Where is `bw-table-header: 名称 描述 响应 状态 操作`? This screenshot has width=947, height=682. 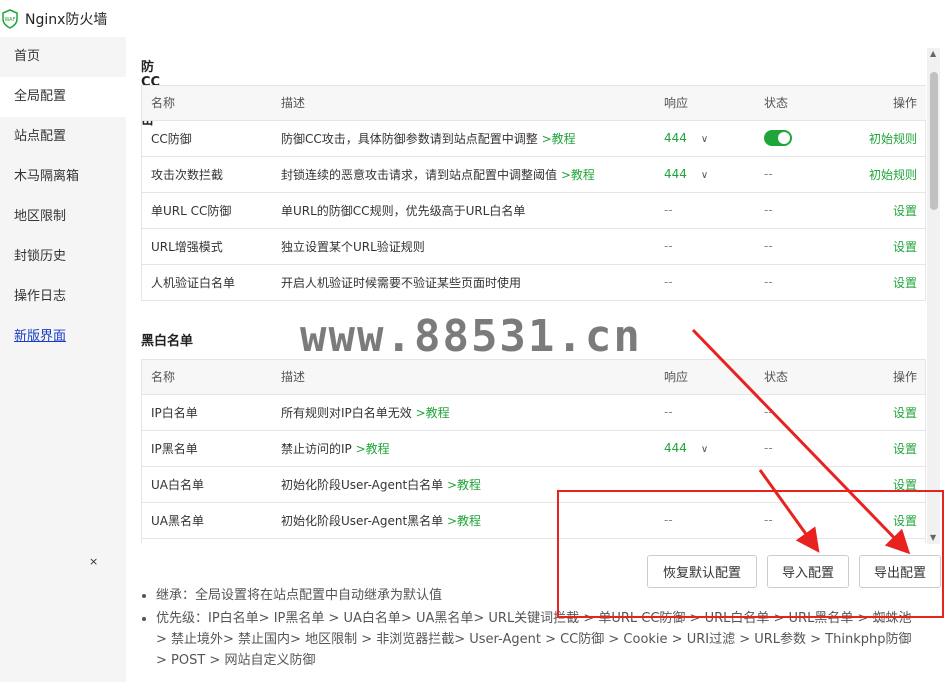
bw-table-header: 名称 描述 响应 状态 操作 is located at coordinates (533, 377).